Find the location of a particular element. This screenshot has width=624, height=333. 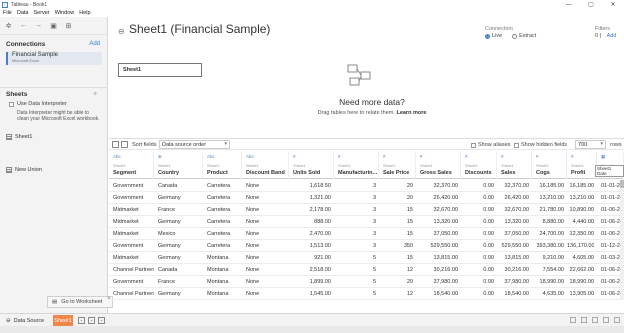

column-header-sale-price: # Sheet1 Sale Price is located at coordinates (397, 165).